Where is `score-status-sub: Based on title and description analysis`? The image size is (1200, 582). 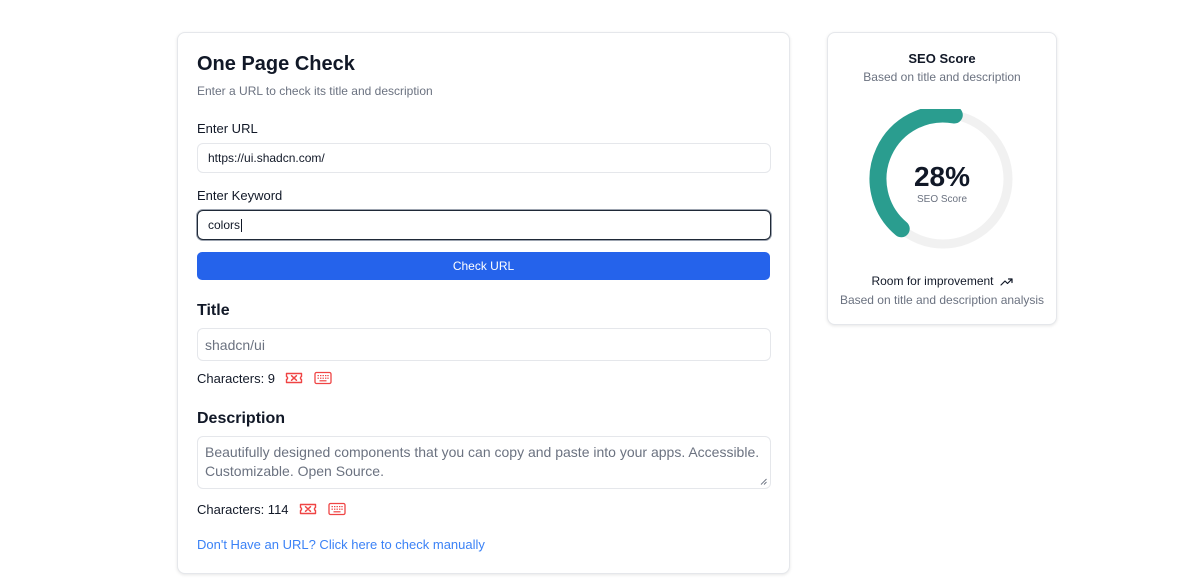
score-status-sub: Based on title and description analysis is located at coordinates (942, 300).